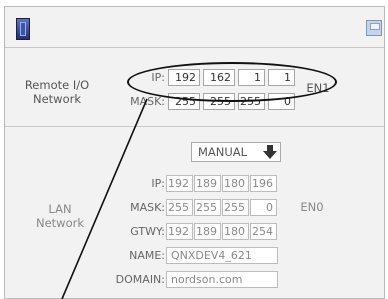 This screenshot has height=299, width=388. Describe the element at coordinates (207, 207) in the screenshot. I see `lan-mask-octet-2: 255` at that location.